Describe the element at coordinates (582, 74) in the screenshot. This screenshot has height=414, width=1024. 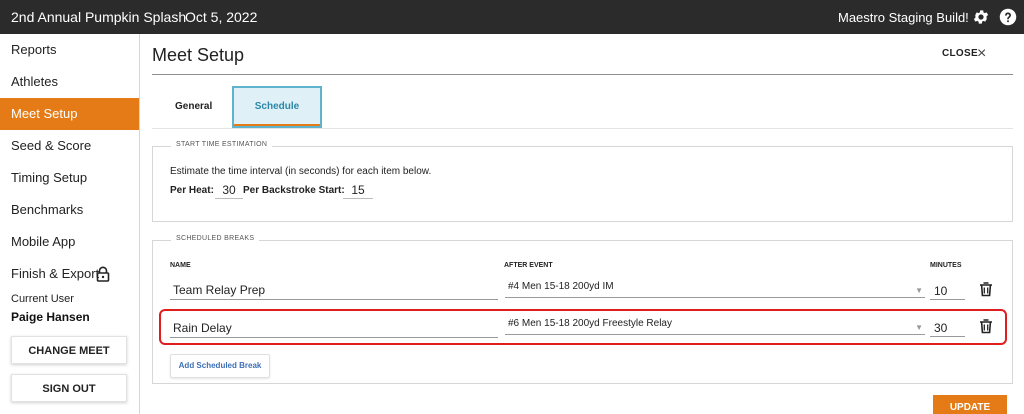
I see `title-divider` at that location.